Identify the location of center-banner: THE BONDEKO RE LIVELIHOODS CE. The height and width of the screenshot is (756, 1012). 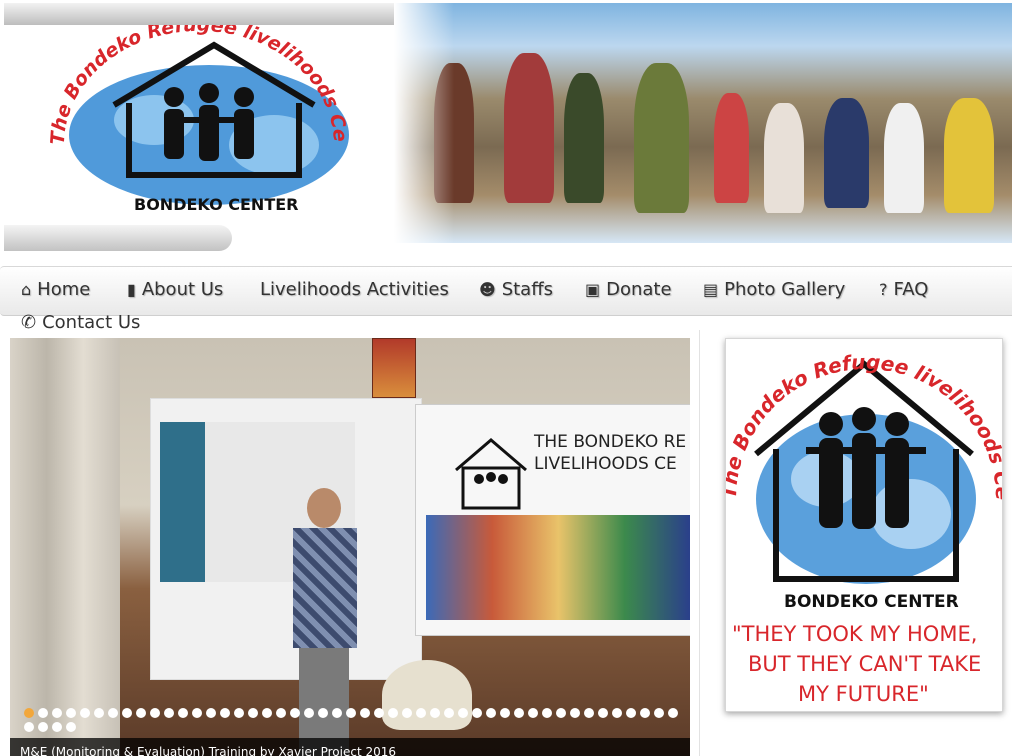
(552, 520).